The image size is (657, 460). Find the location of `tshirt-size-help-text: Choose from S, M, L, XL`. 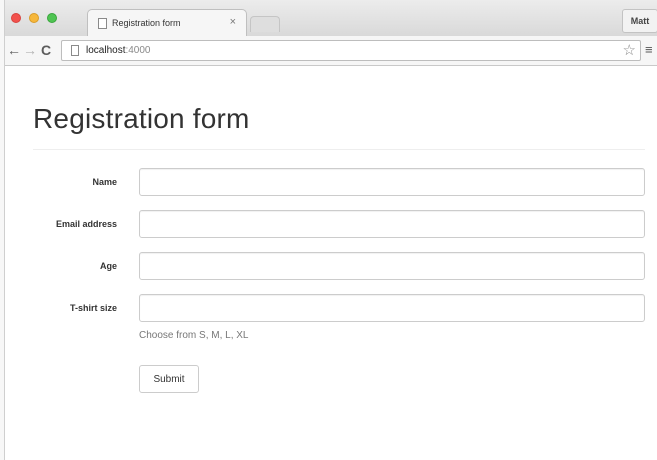

tshirt-size-help-text: Choose from S, M, L, XL is located at coordinates (194, 335).